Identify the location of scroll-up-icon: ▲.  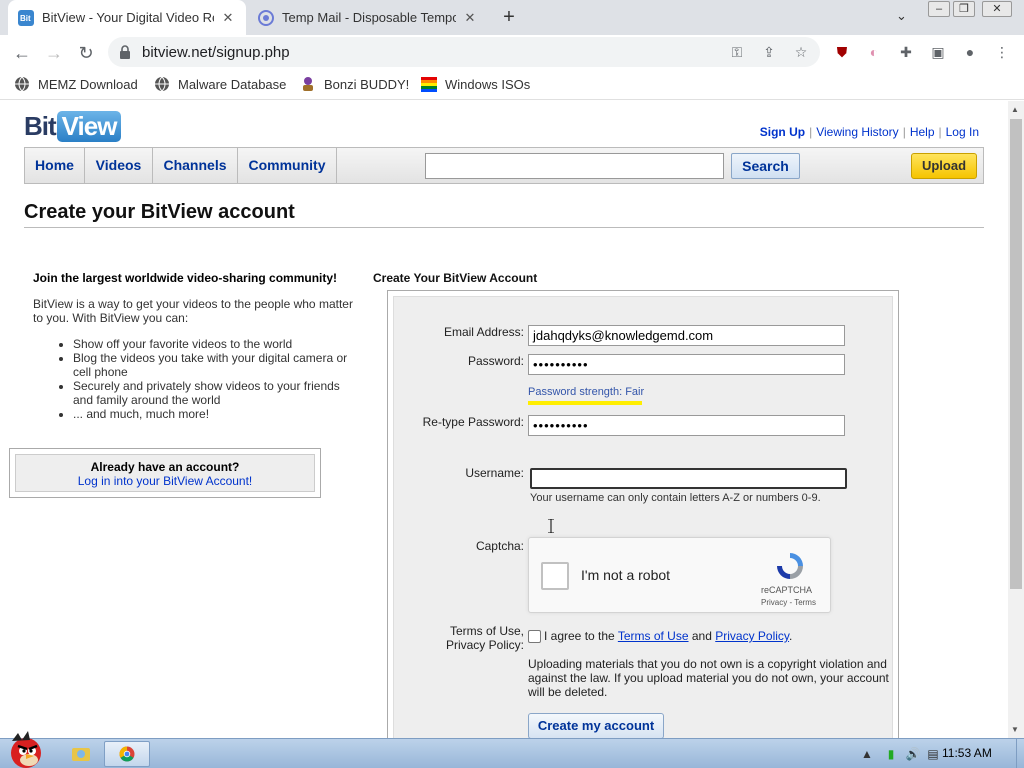
(1015, 109).